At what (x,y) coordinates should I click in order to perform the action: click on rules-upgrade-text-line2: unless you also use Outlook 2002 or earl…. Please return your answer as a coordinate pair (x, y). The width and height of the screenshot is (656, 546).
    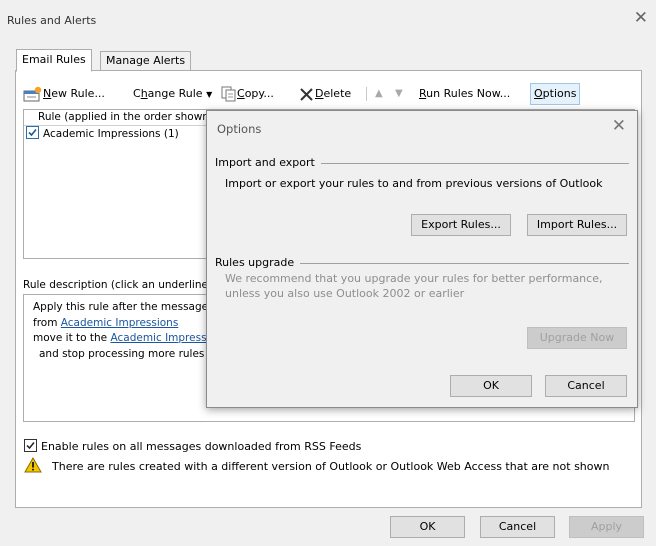
    Looking at the image, I should click on (345, 293).